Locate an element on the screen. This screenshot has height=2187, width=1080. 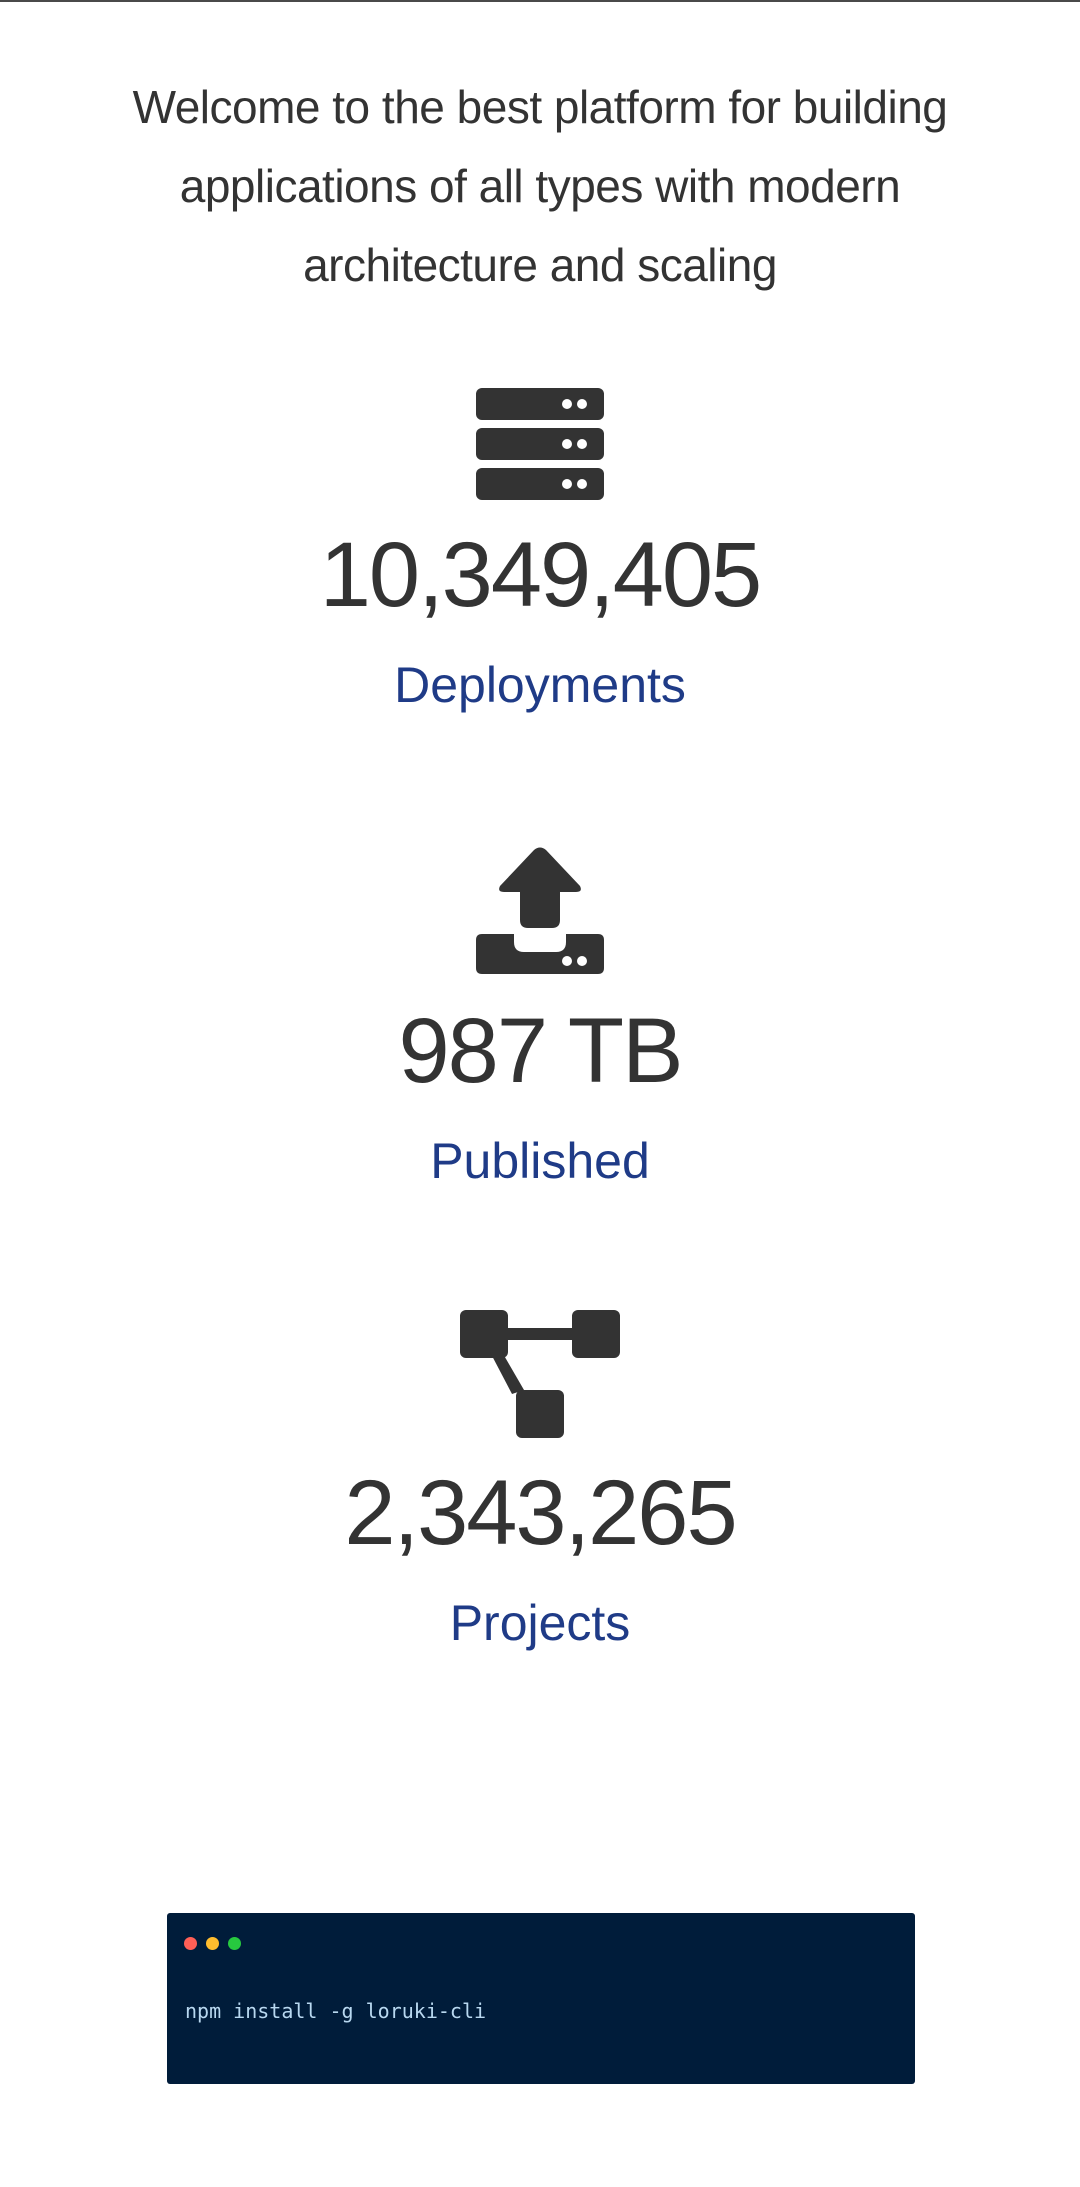
stat-deployments: 10,349,405 Deployments is located at coordinates (540, 551).